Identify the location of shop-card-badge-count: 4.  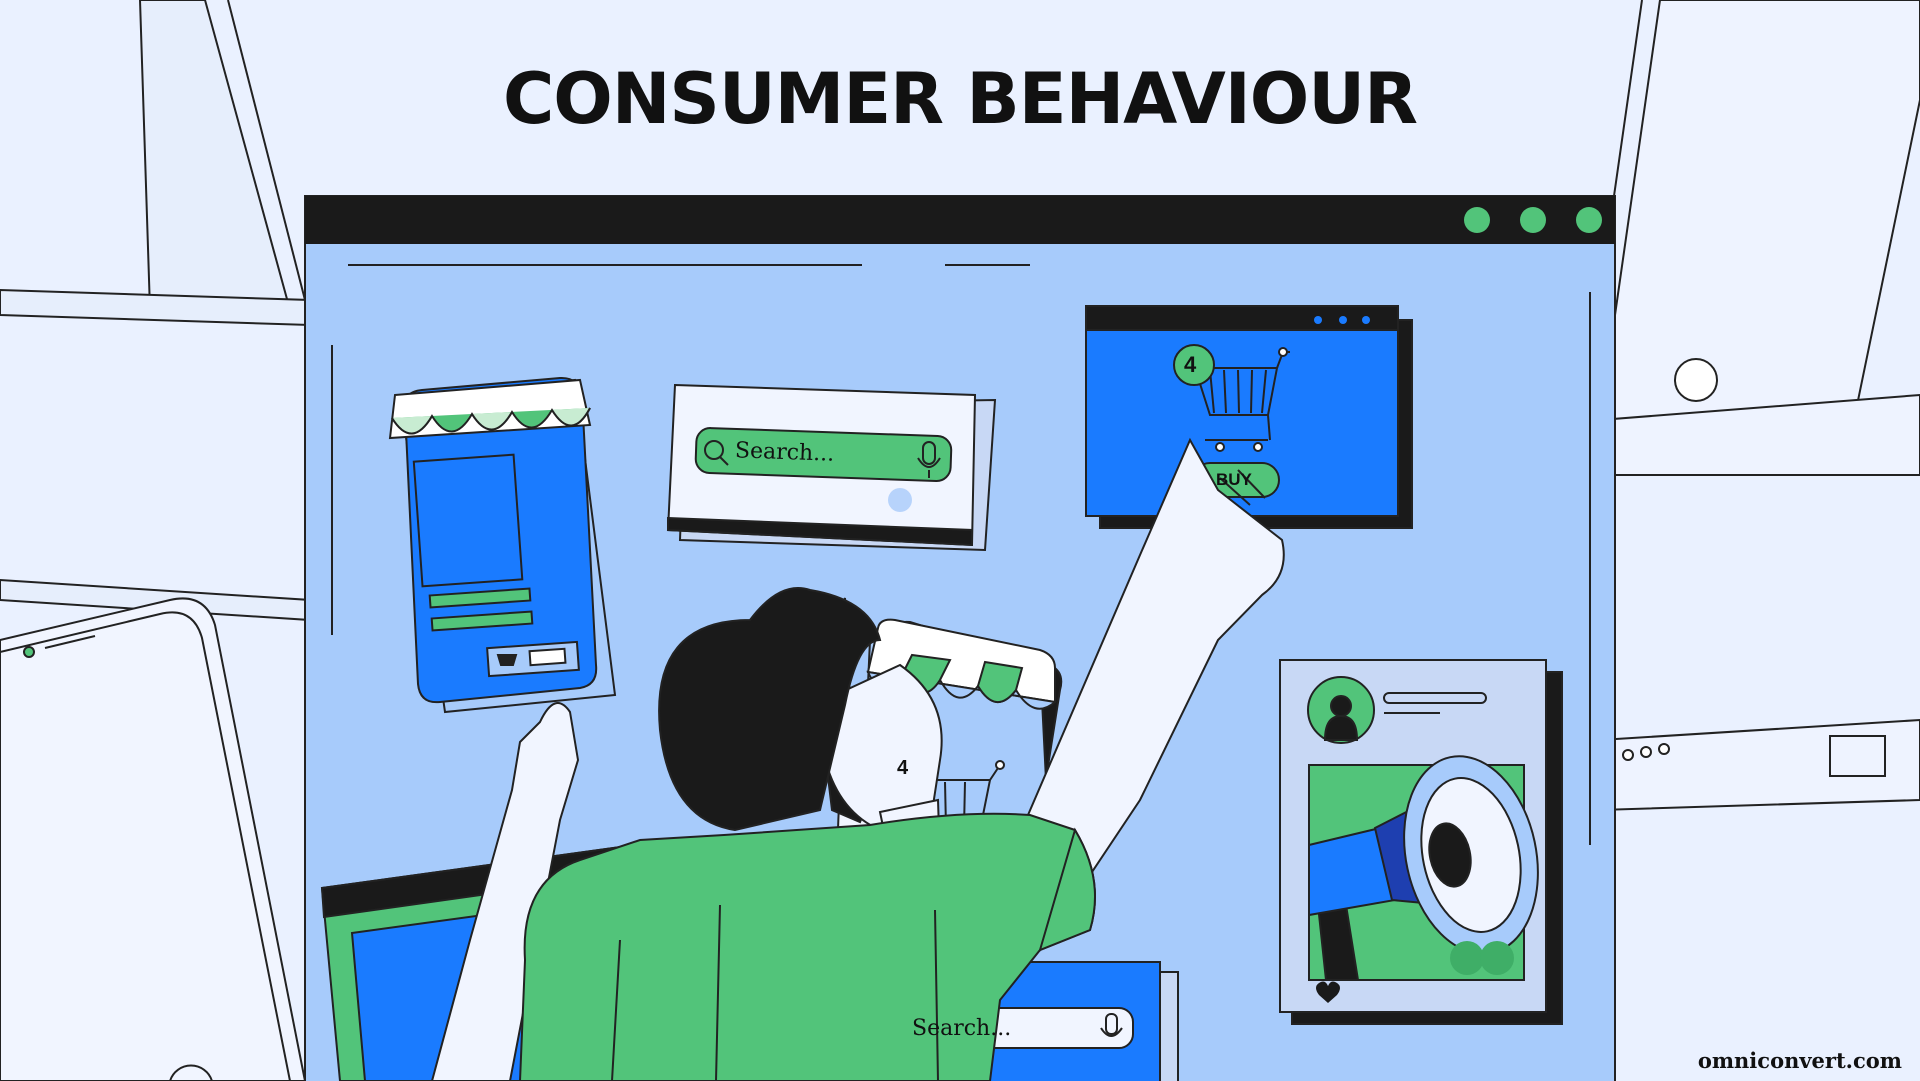
(903, 768).